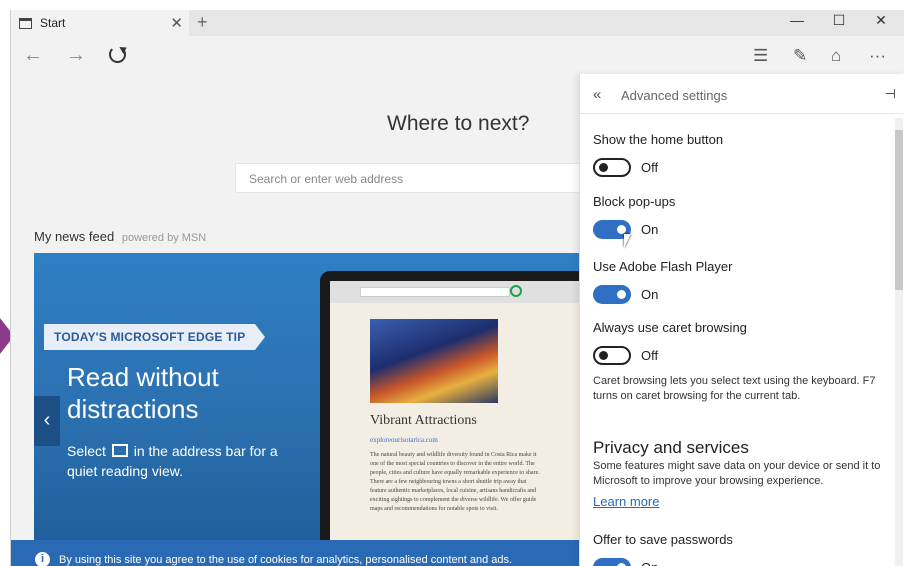 The image size is (904, 566). What do you see at coordinates (47, 421) in the screenshot?
I see `carousel-prev-button: ‹` at bounding box center [47, 421].